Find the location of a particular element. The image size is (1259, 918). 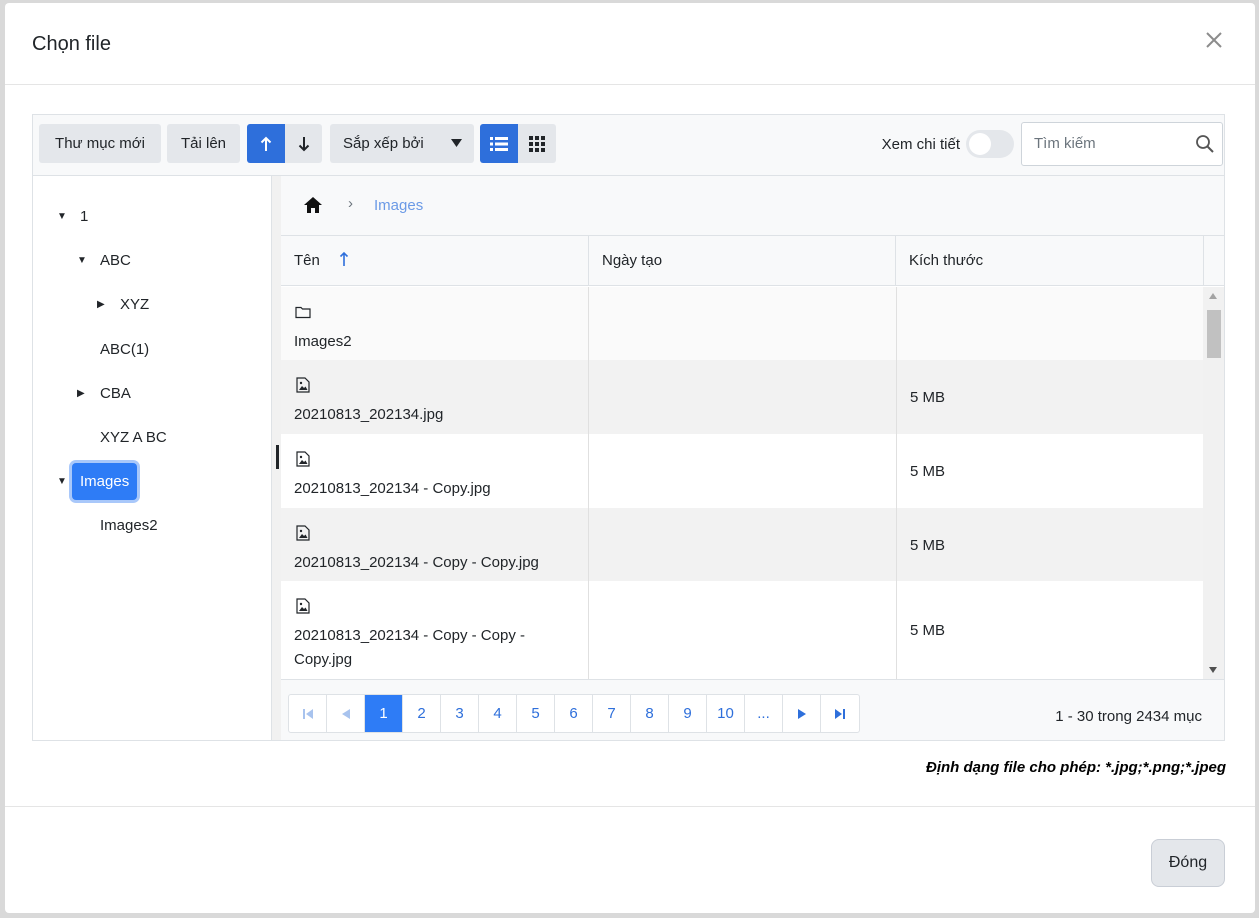

column-header-name: Tên is located at coordinates (435, 260).